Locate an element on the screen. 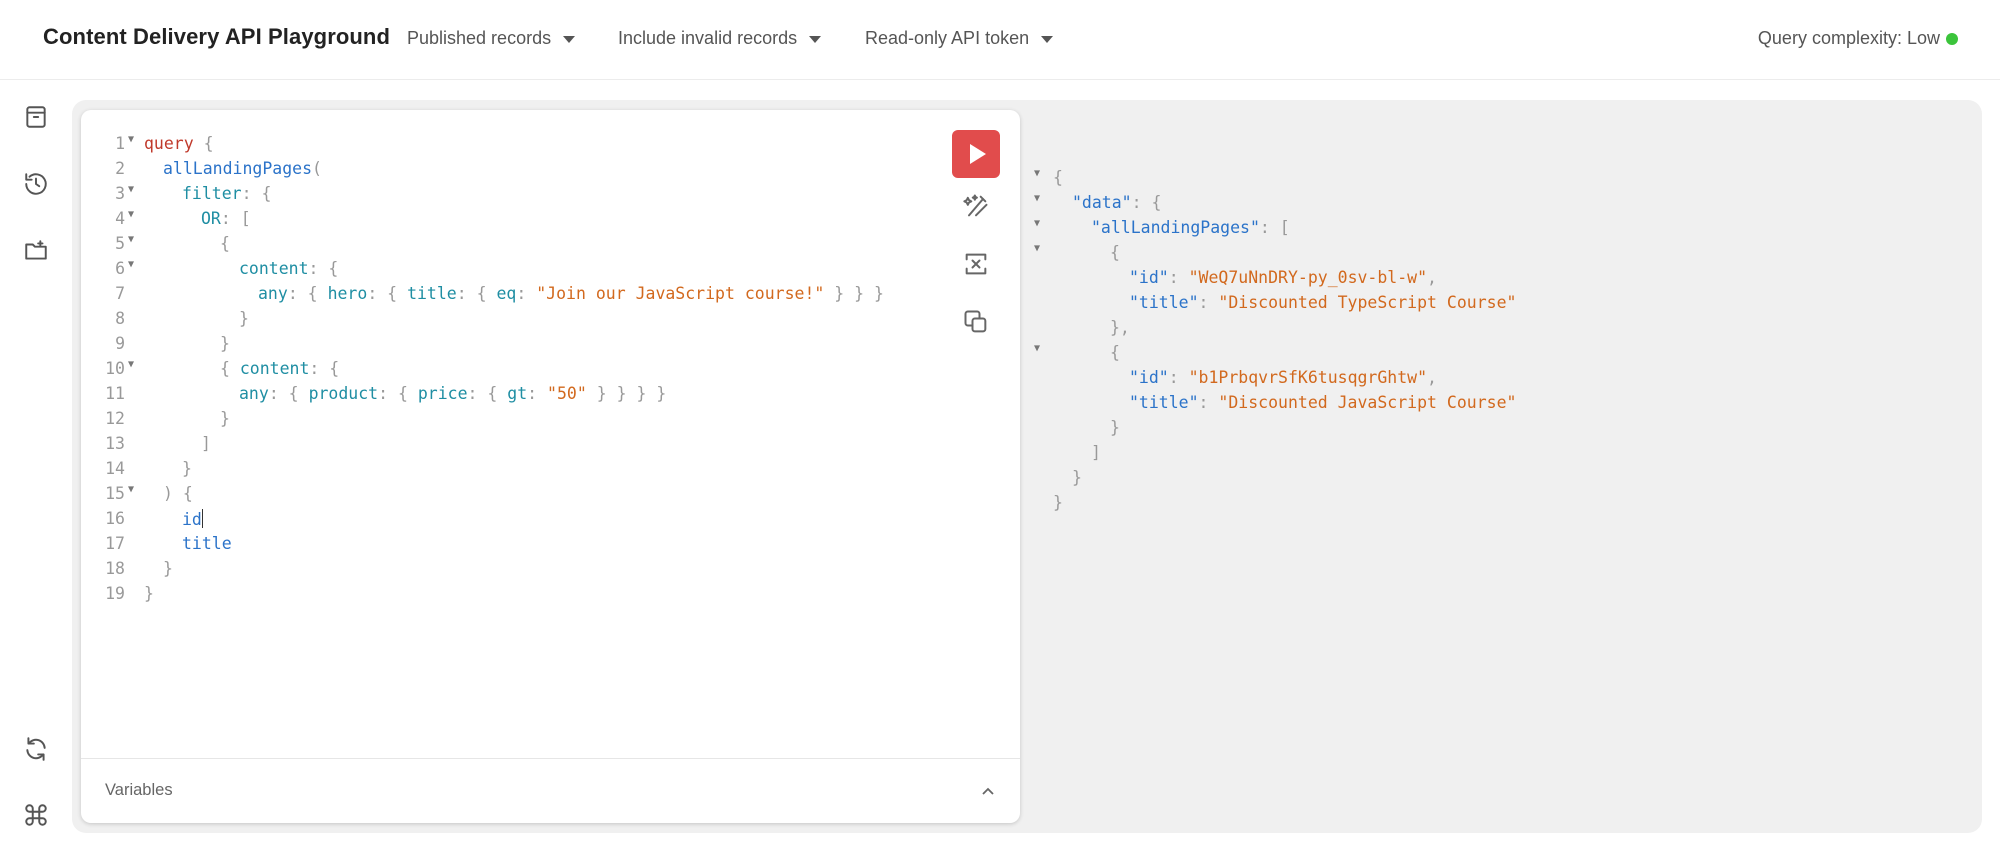 The image size is (2000, 849). text-cursor is located at coordinates (202, 518).